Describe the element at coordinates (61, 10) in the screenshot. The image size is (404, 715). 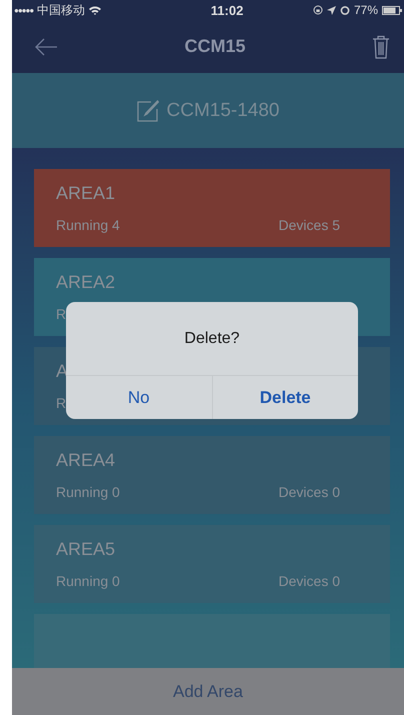
I see `carrier-name: 中国移动` at that location.